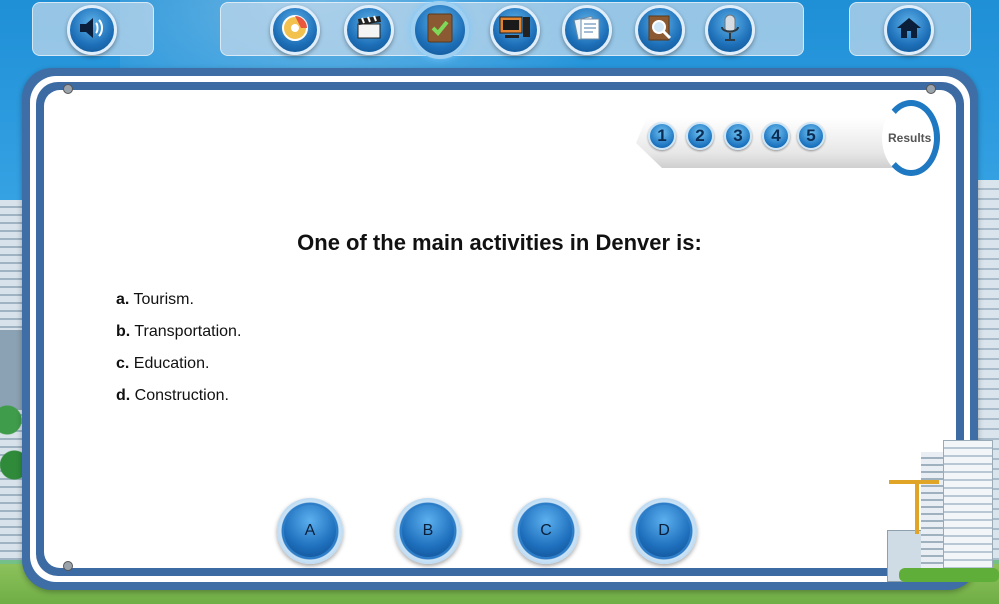 This screenshot has width=999, height=604. I want to click on answer-a-label: A, so click(310, 531).